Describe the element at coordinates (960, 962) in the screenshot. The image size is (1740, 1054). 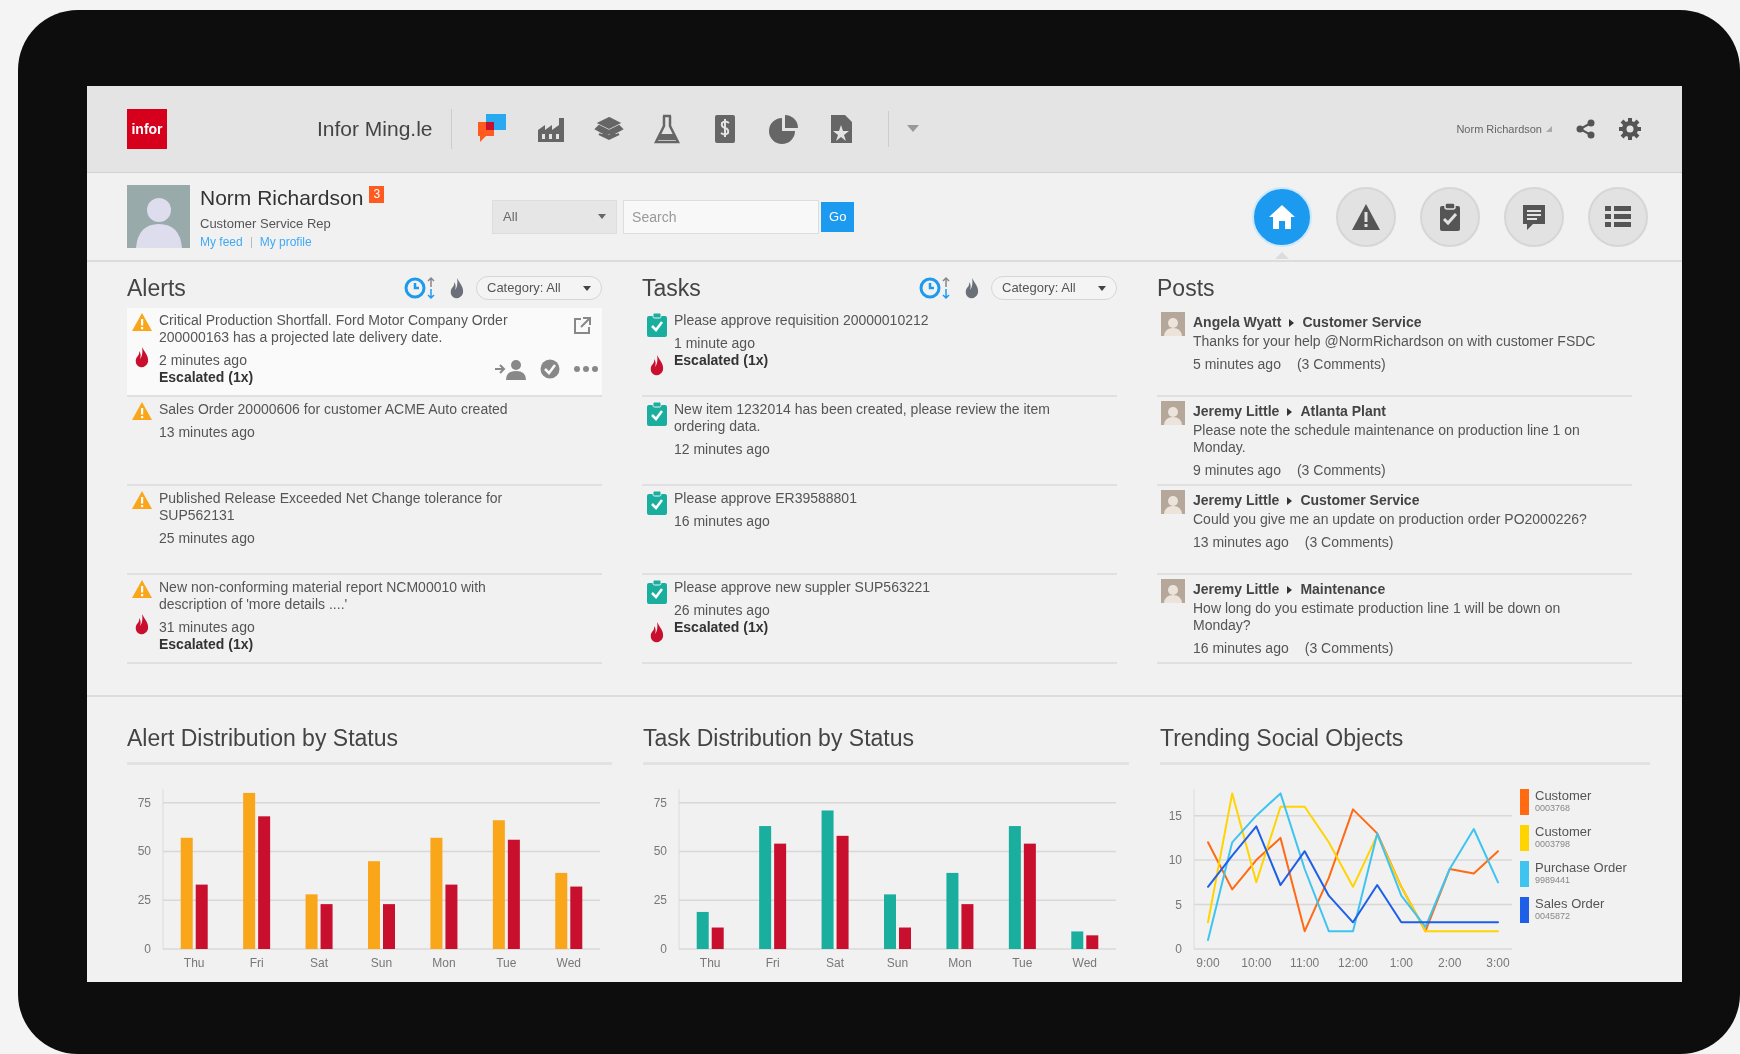
I see `axis-label: Mon` at that location.